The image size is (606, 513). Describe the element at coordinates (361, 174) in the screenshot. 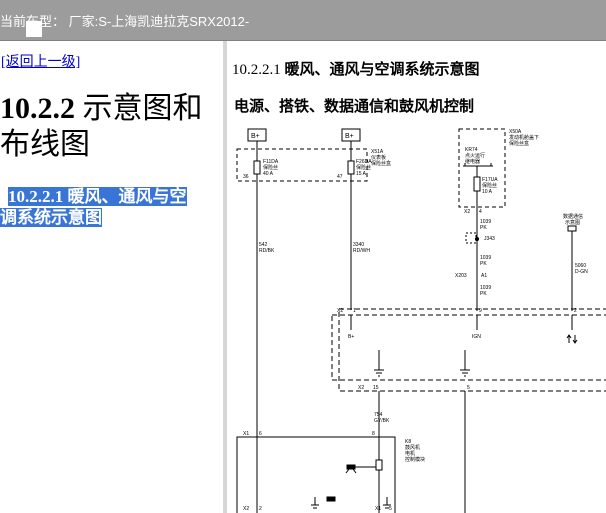

I see `f26da-amp: 15 A` at that location.